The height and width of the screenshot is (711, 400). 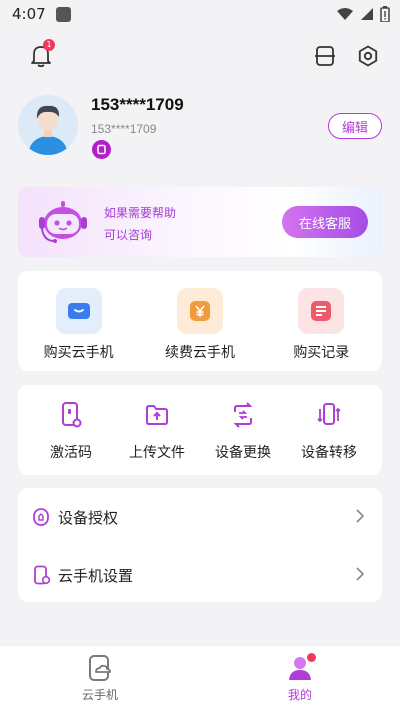 I want to click on device-transfer-label: 设备转移, so click(x=329, y=453).